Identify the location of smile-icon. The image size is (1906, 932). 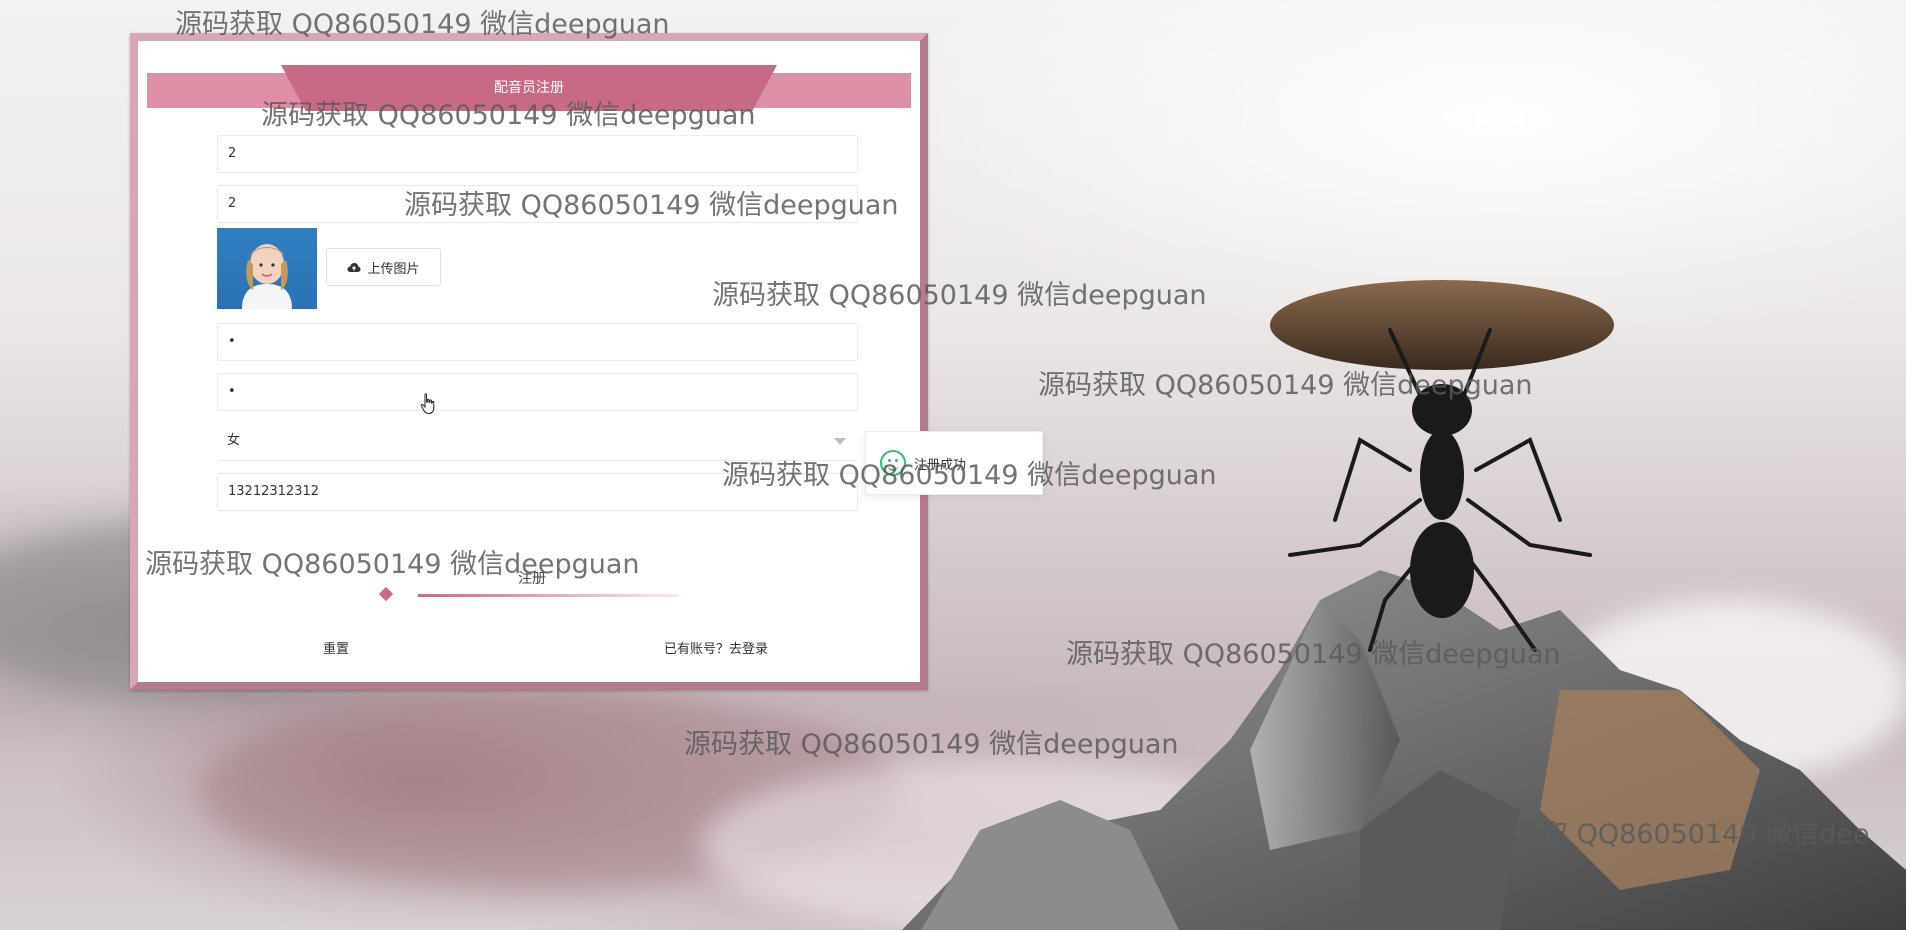
(893, 463).